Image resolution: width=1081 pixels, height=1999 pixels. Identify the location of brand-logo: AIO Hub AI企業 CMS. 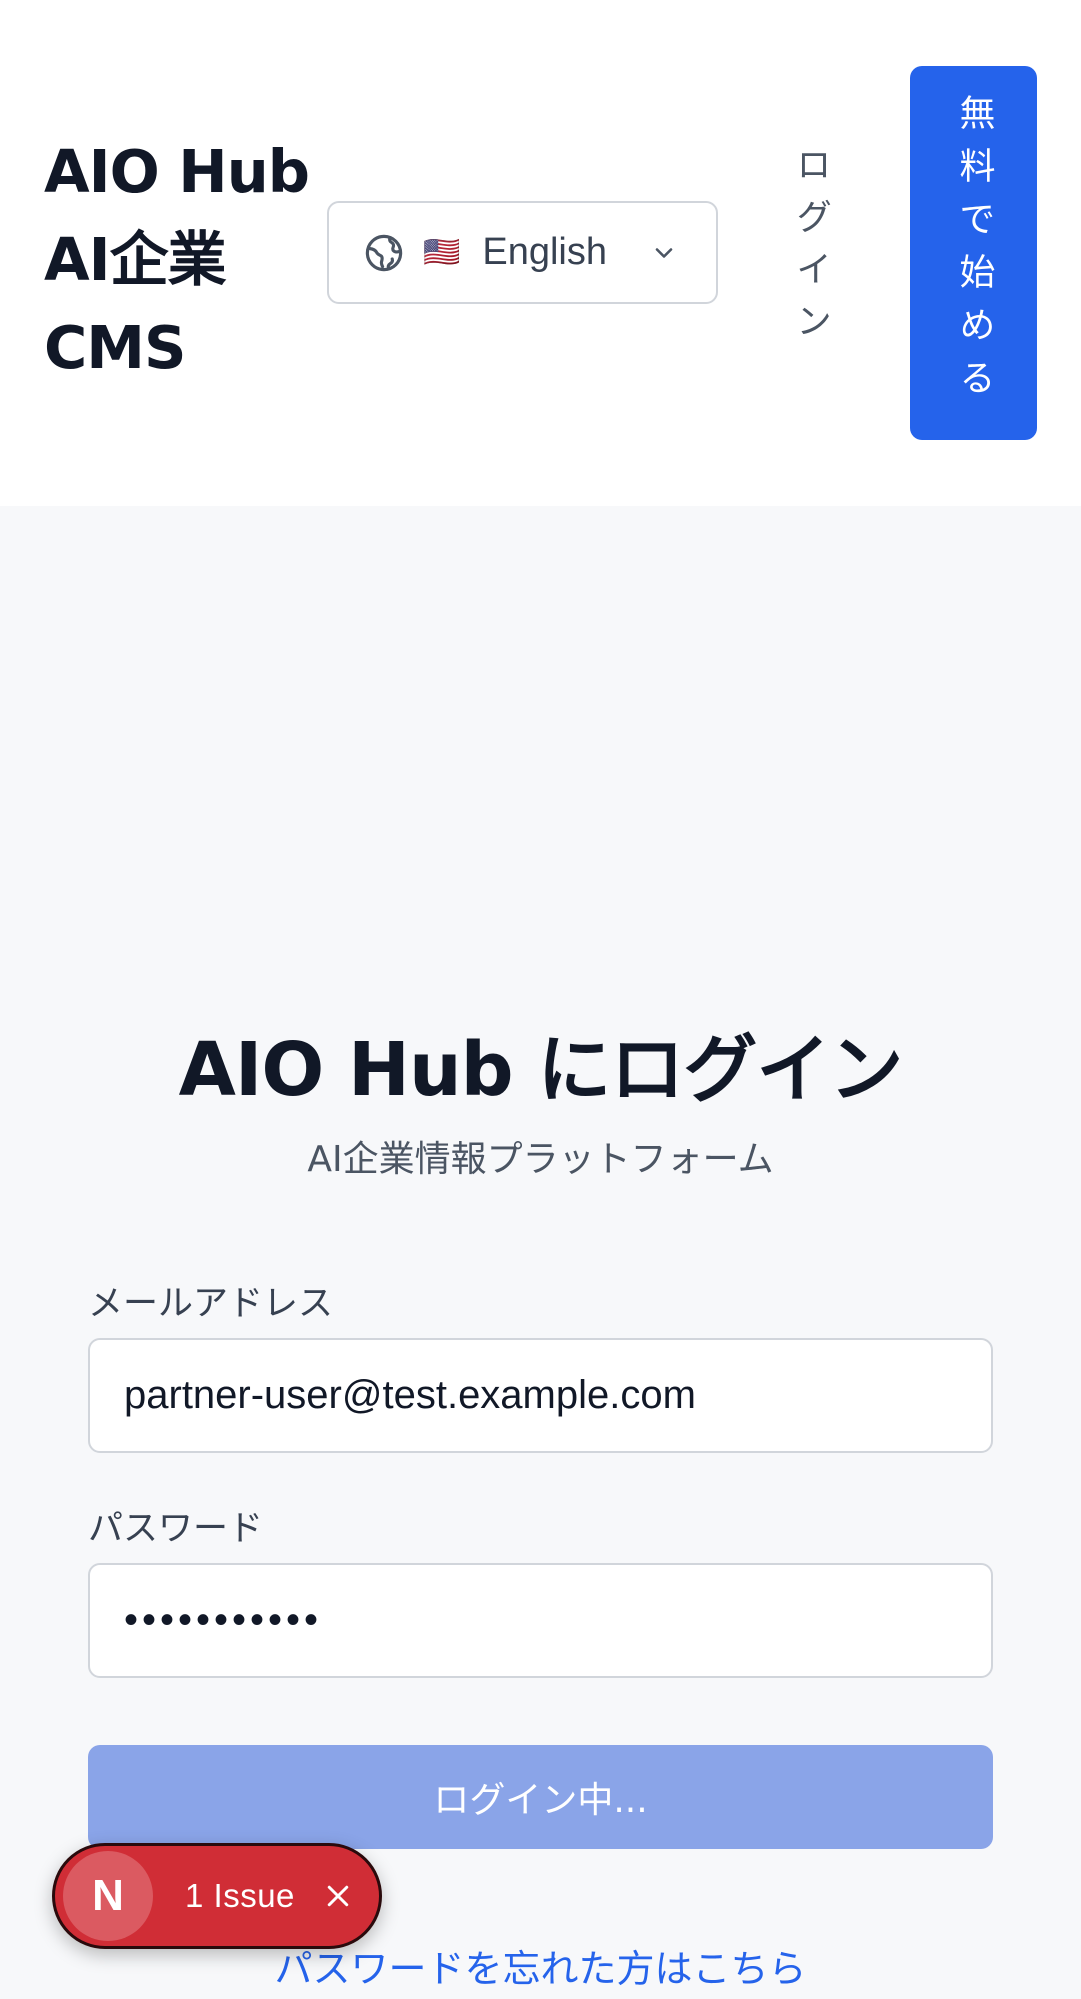
(179, 260).